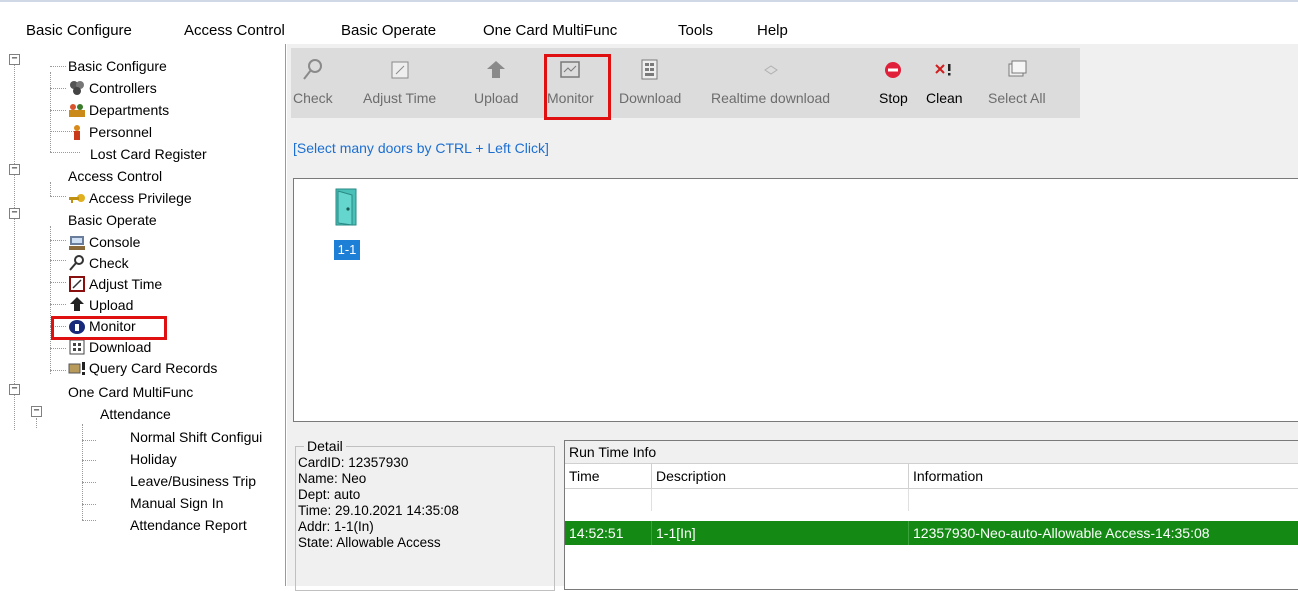  Describe the element at coordinates (130, 197) in the screenshot. I see `tree-item-access-privilege: Access Privilege` at that location.